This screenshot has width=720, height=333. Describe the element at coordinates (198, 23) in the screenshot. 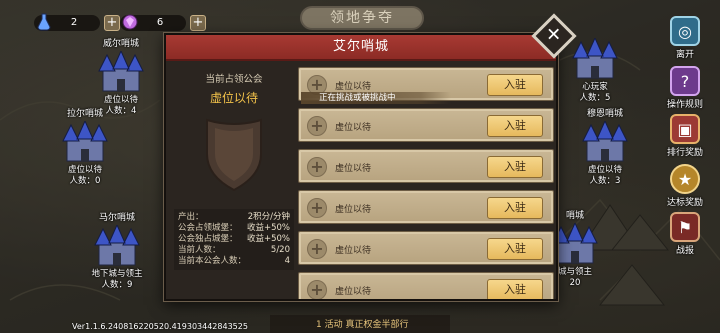

I see `add-gem-button: +` at that location.